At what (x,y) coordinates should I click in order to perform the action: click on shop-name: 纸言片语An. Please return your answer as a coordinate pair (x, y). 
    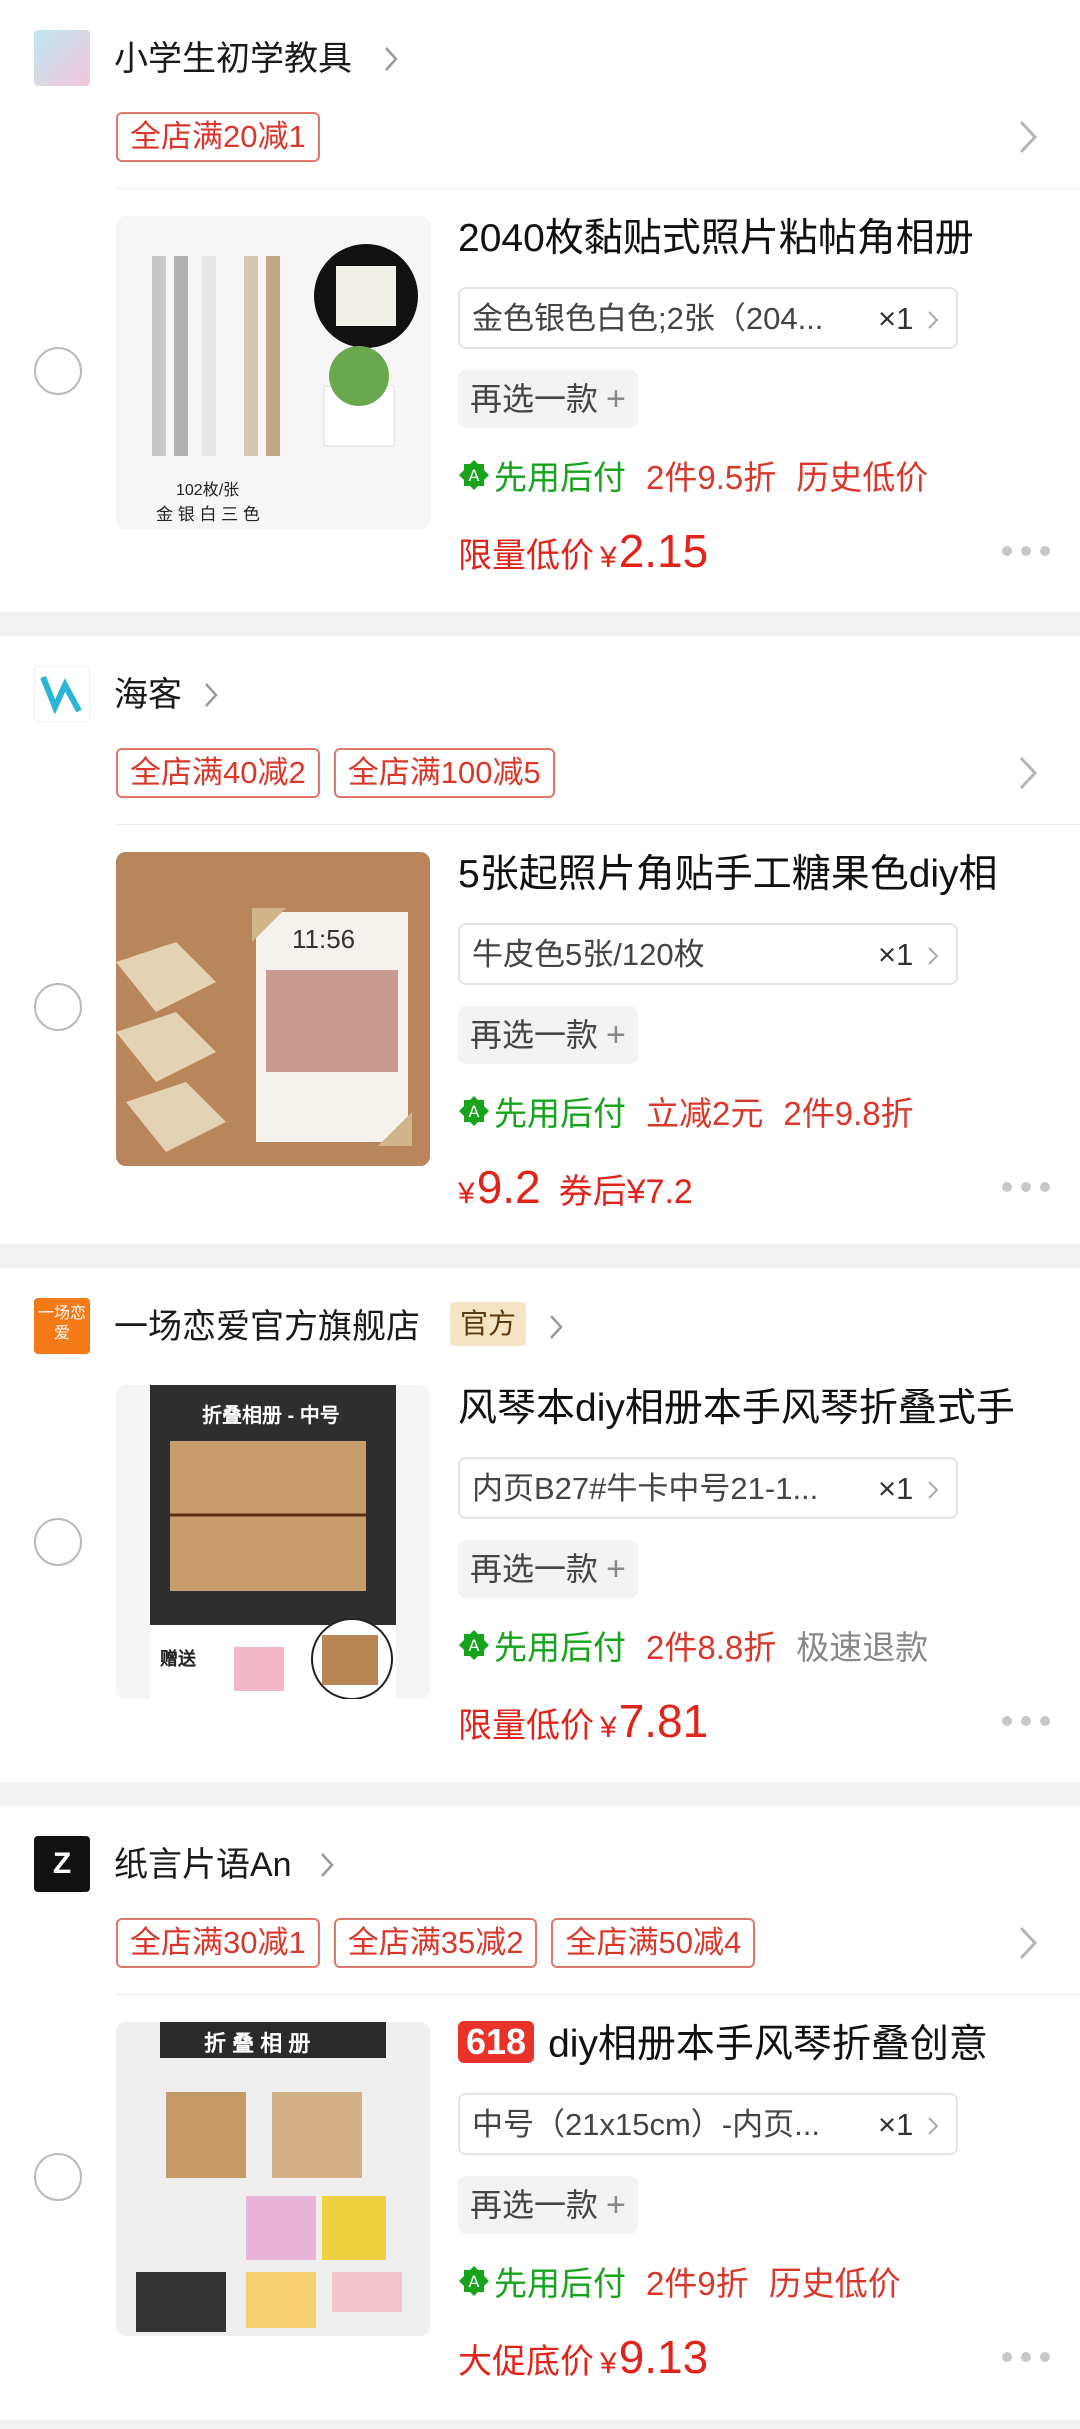
    Looking at the image, I should click on (203, 1865).